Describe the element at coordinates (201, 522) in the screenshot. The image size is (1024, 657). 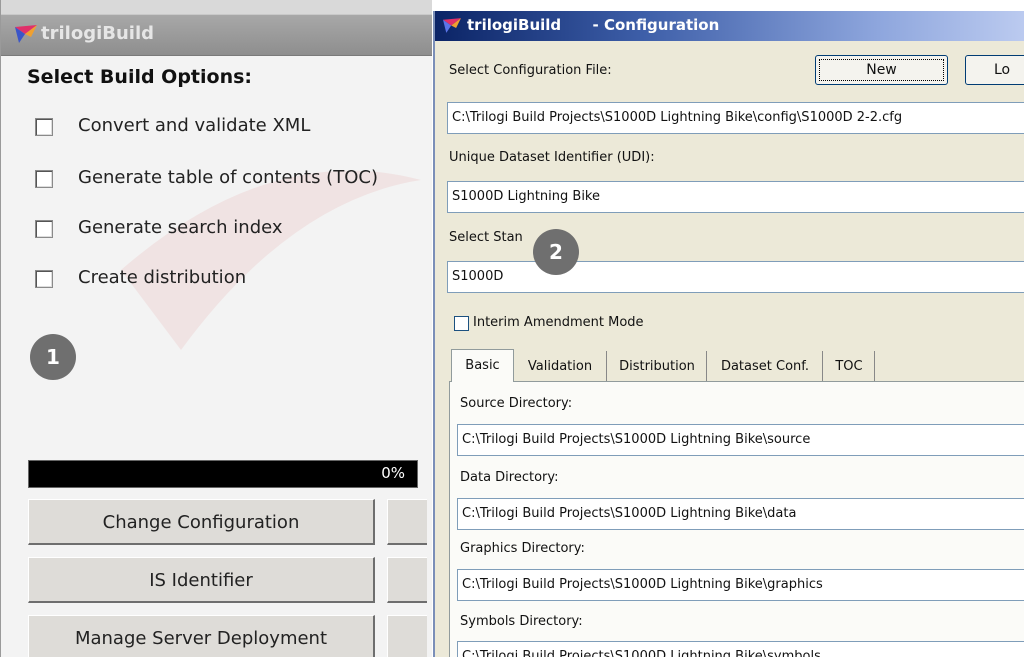
I see `change-configuration-button: Change Configuration` at that location.